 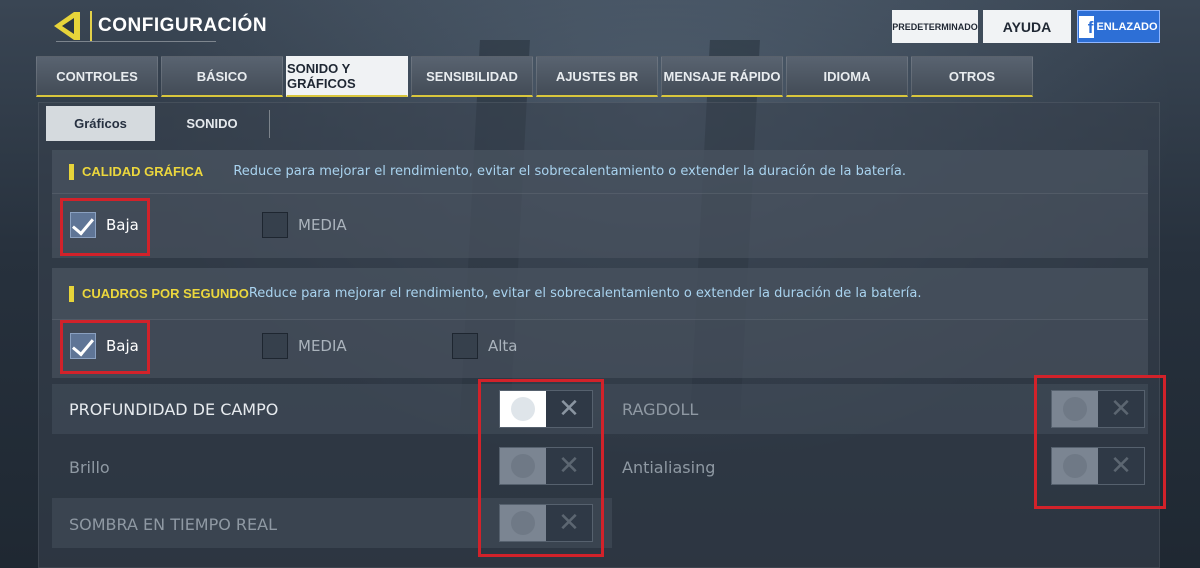 I want to click on fps-options: Baja MEDIA Alta, so click(x=600, y=349).